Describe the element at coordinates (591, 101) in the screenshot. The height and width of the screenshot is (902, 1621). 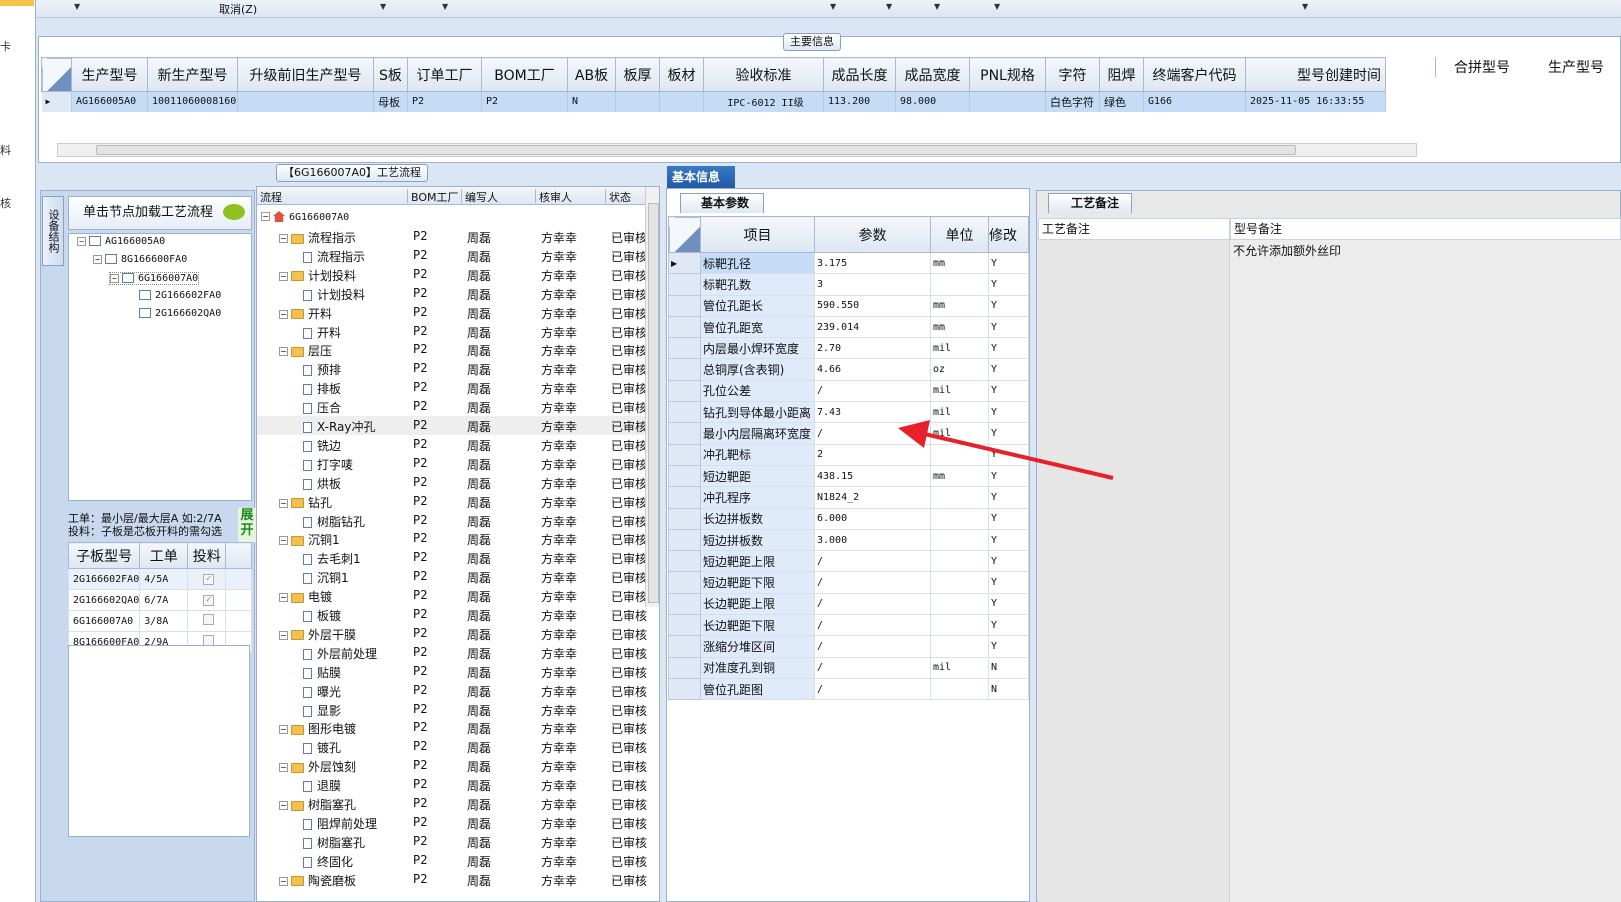
I see `cell: N` at that location.